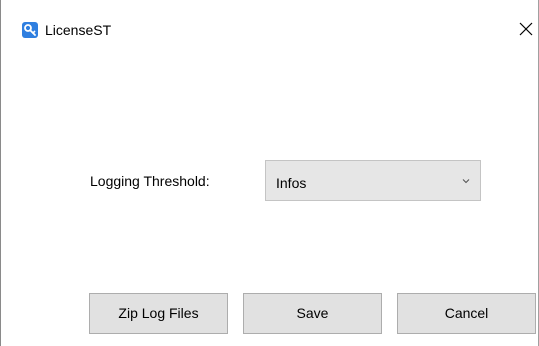 This screenshot has height=346, width=539. I want to click on close-icon, so click(526, 29).